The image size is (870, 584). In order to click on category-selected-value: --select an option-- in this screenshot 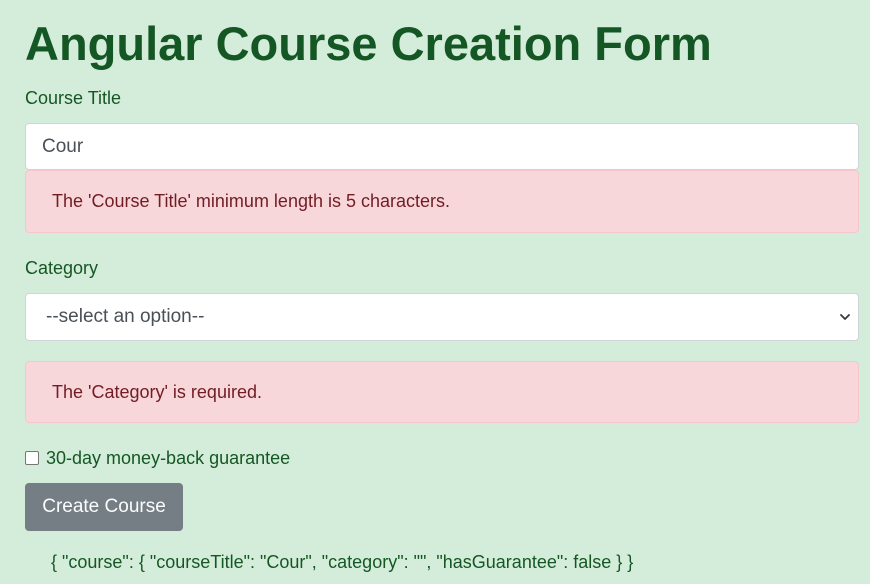, I will do `click(125, 316)`.